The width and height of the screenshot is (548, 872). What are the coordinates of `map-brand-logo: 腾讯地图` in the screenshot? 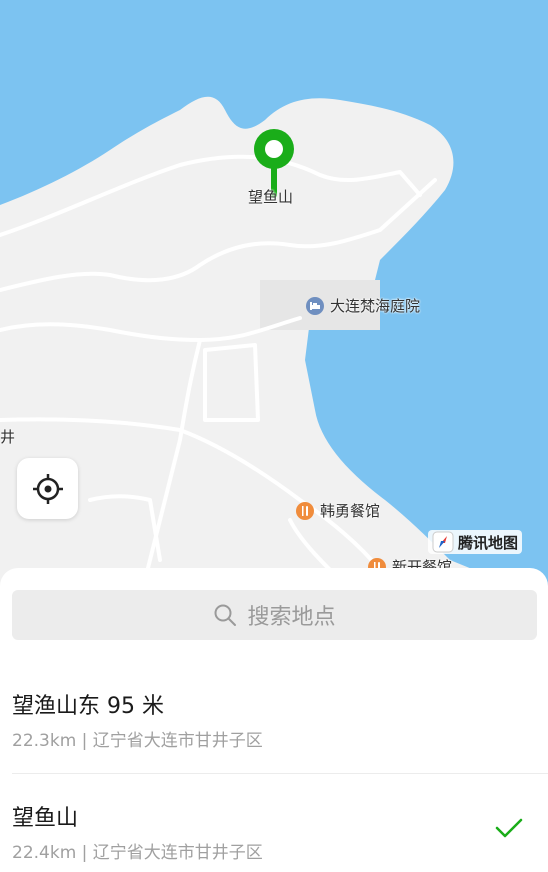 It's located at (475, 542).